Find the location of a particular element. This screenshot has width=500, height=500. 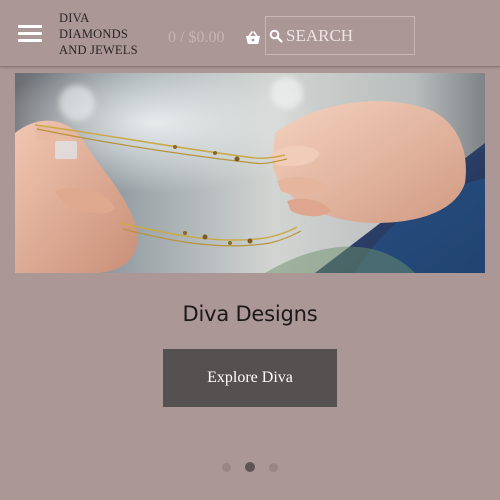

hamburger-menu-icon is located at coordinates (30, 33).